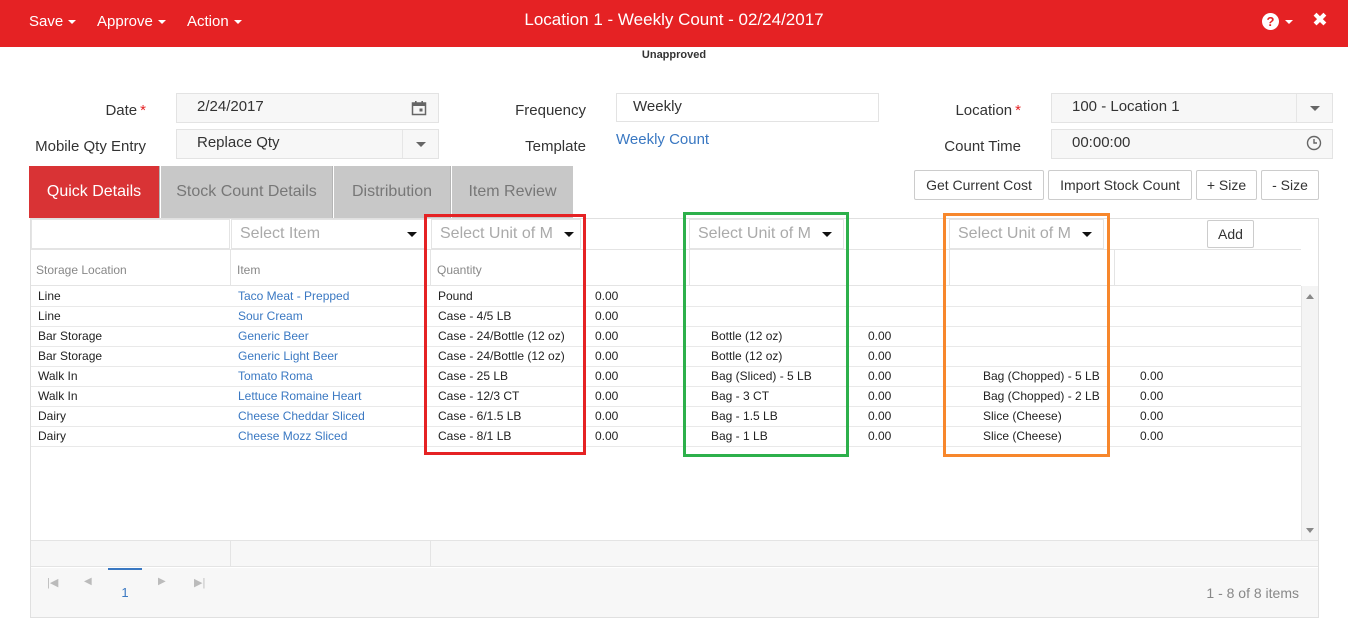 The image size is (1348, 628). Describe the element at coordinates (275, 376) in the screenshot. I see `item-link: Tomato Roma` at that location.